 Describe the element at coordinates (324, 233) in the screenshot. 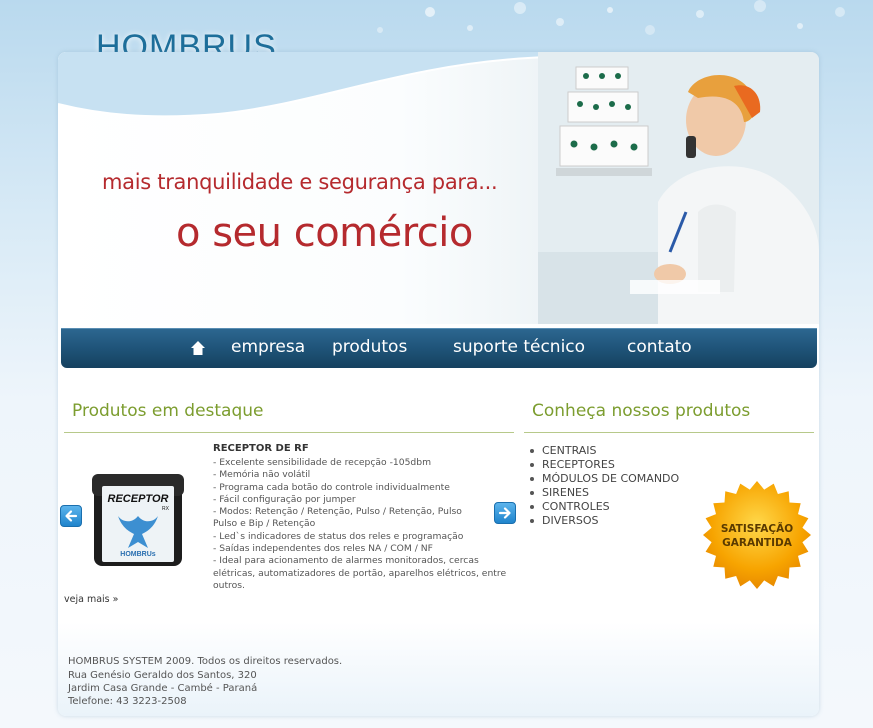

I see `hero-headline: o seu comércio` at that location.